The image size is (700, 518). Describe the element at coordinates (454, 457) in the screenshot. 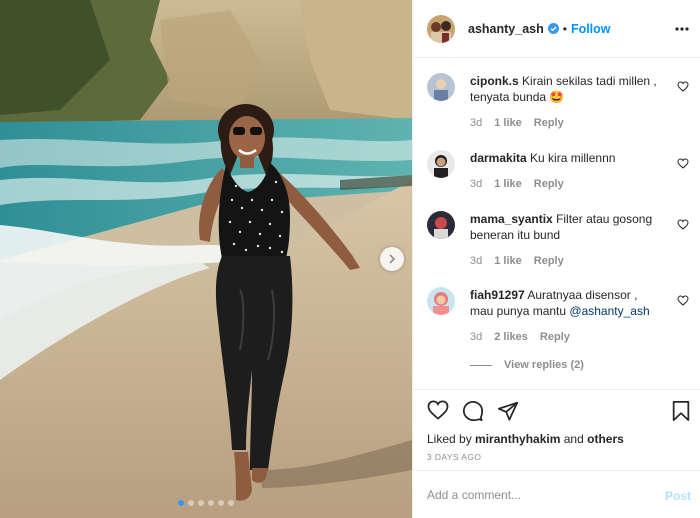

I see `post-timestamp: 3 DAYS AGO` at that location.